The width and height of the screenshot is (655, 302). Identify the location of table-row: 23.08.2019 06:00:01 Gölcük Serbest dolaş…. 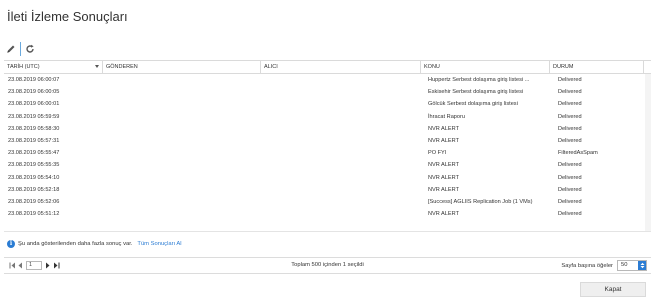
(327, 104).